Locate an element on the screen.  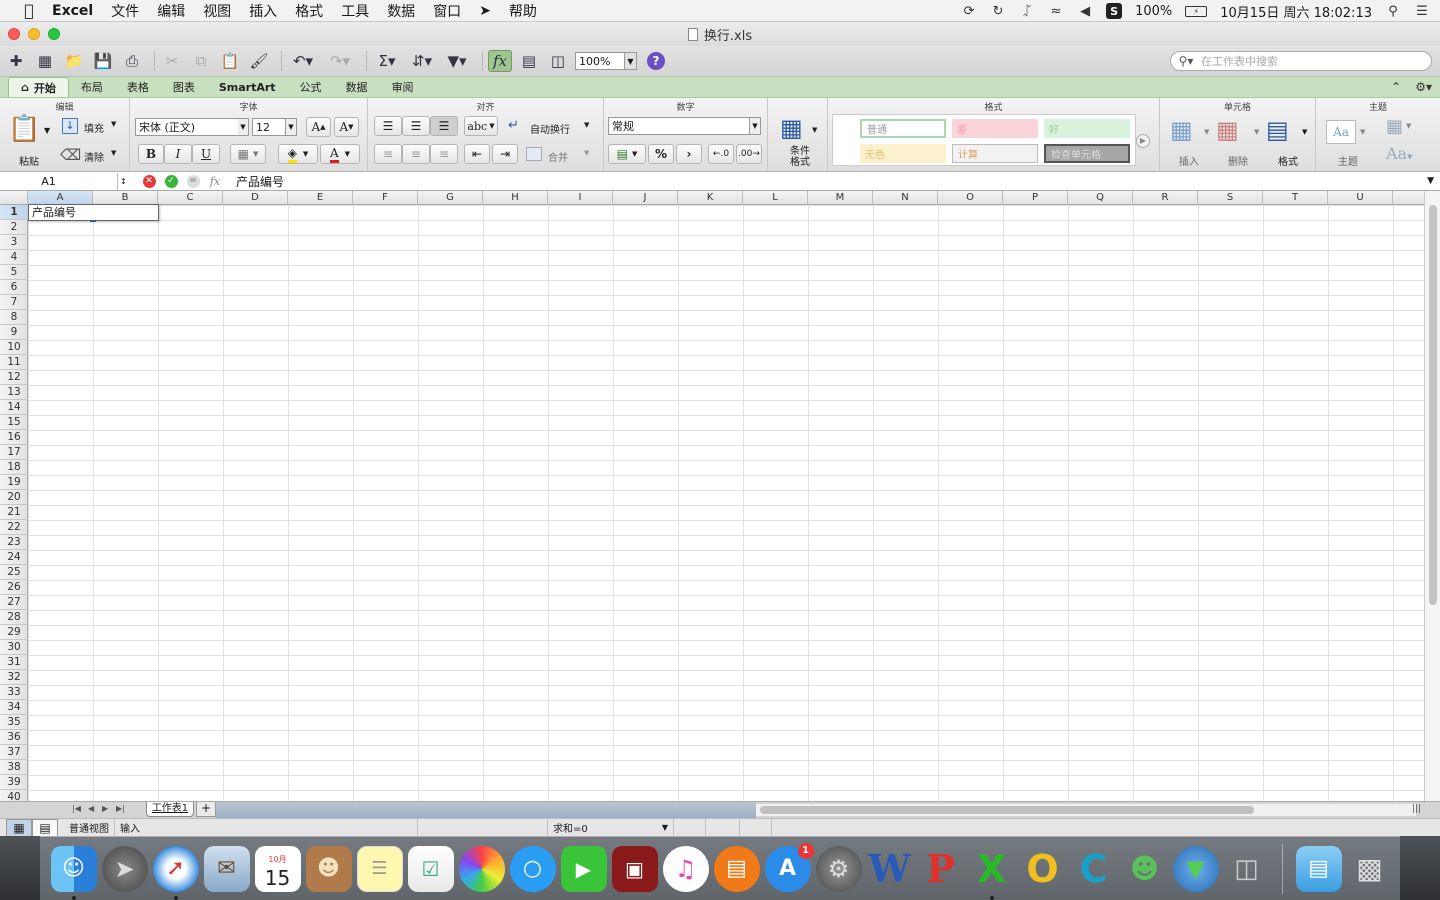
name-box-stepper-icon: ↕ is located at coordinates (123, 181).